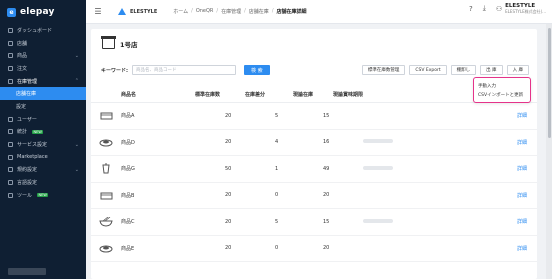 The image size is (552, 279). I want to click on marketplace-icon, so click(10, 157).